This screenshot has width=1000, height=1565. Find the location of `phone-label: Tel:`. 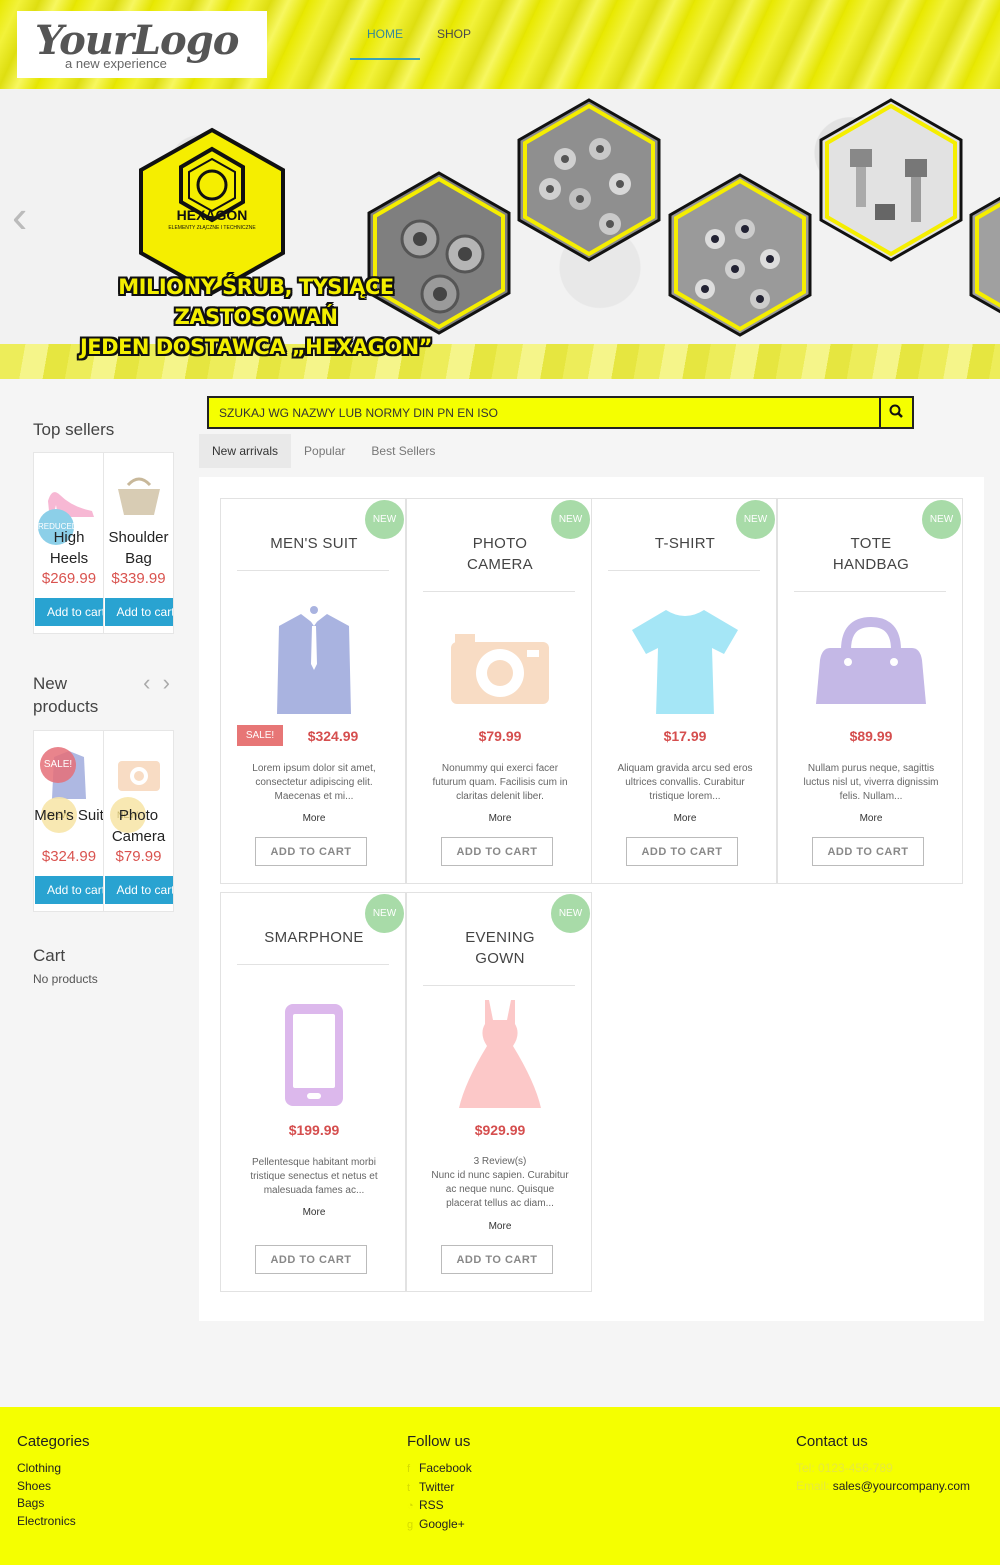

phone-label: Tel: is located at coordinates (805, 1468).